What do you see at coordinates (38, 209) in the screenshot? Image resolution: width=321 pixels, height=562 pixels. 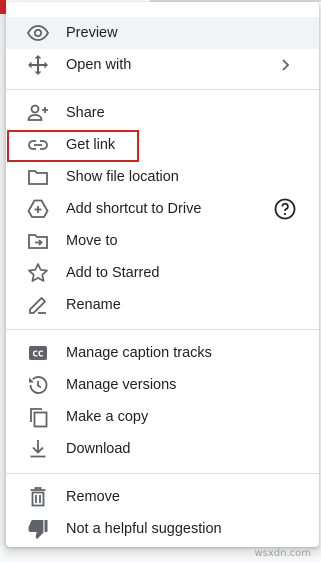 I see `add-to-drive-icon` at bounding box center [38, 209].